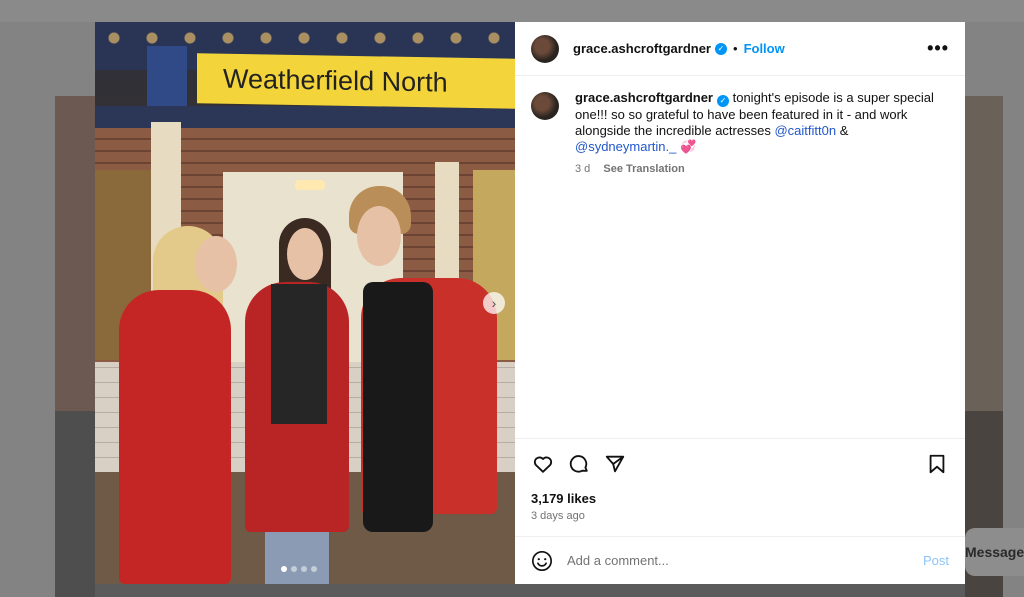  Describe the element at coordinates (583, 169) in the screenshot. I see `caption-age: 3 d` at that location.